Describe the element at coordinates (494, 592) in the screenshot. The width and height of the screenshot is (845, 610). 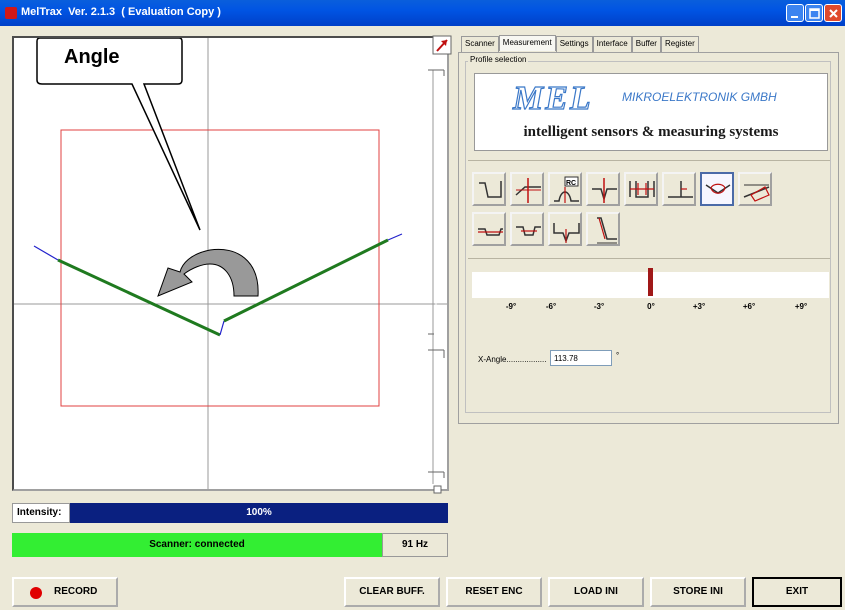
I see `reset-enc-button: RESET ENC` at that location.